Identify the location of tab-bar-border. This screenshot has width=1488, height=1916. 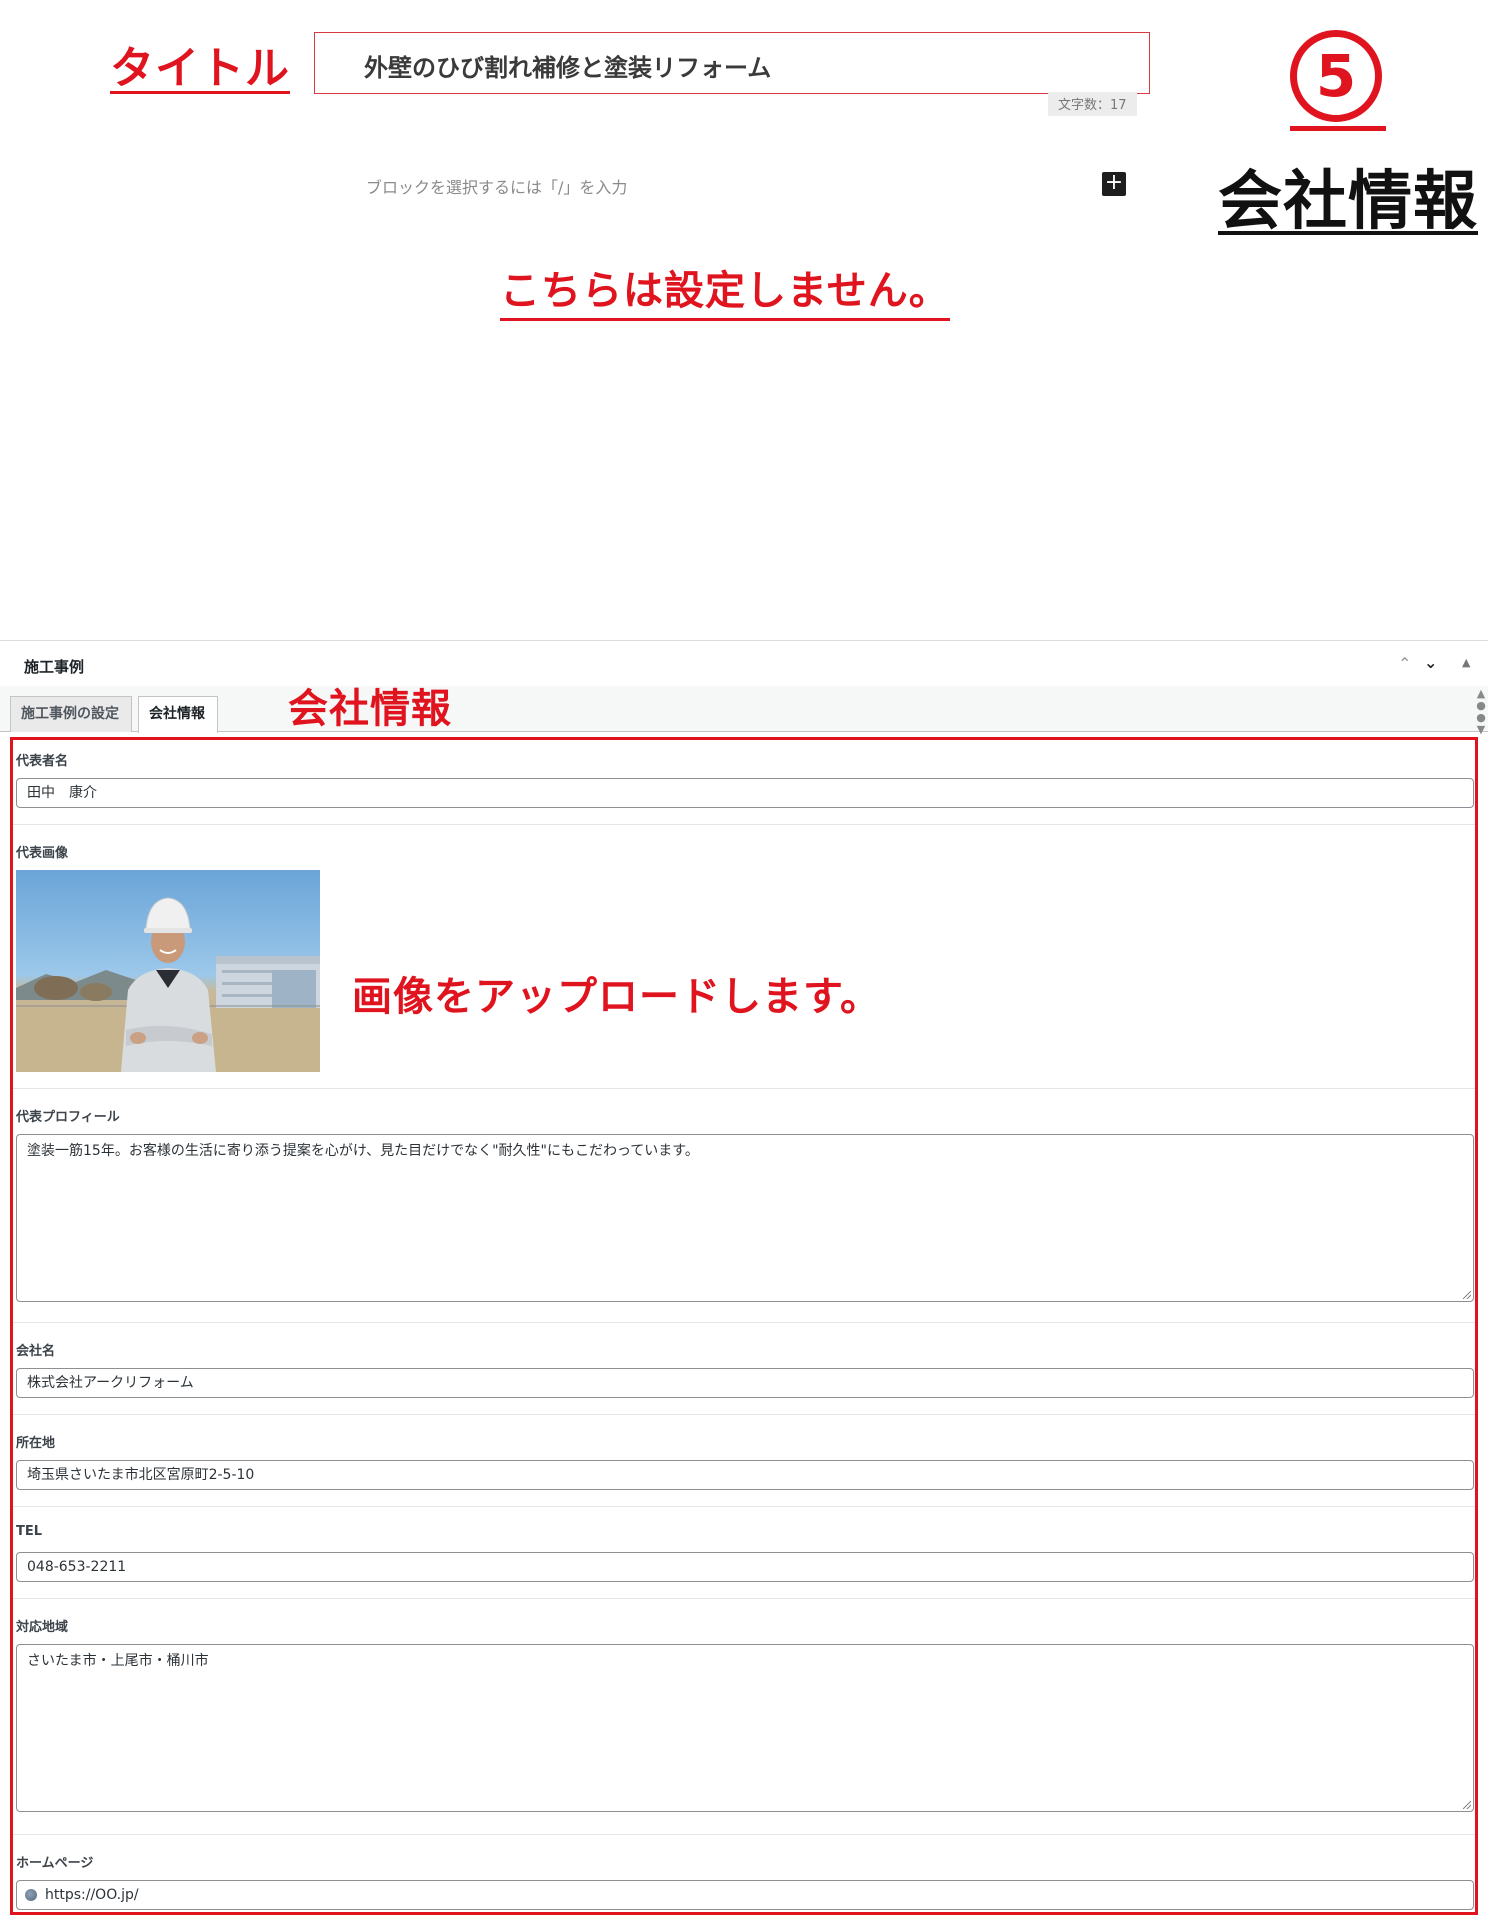
(744, 731).